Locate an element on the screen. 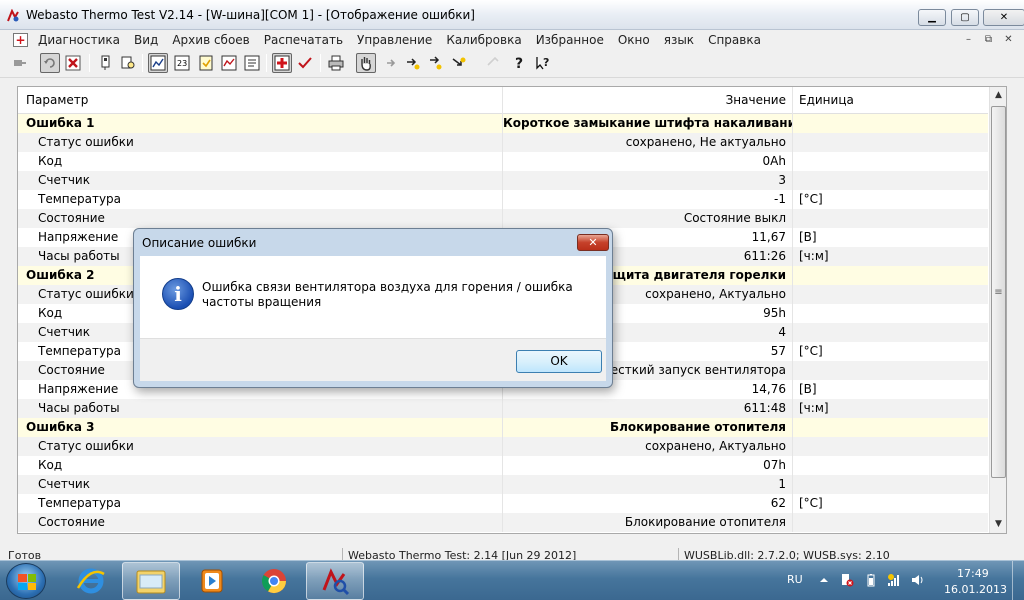 This screenshot has width=1024, height=600. start-button is located at coordinates (26, 581).